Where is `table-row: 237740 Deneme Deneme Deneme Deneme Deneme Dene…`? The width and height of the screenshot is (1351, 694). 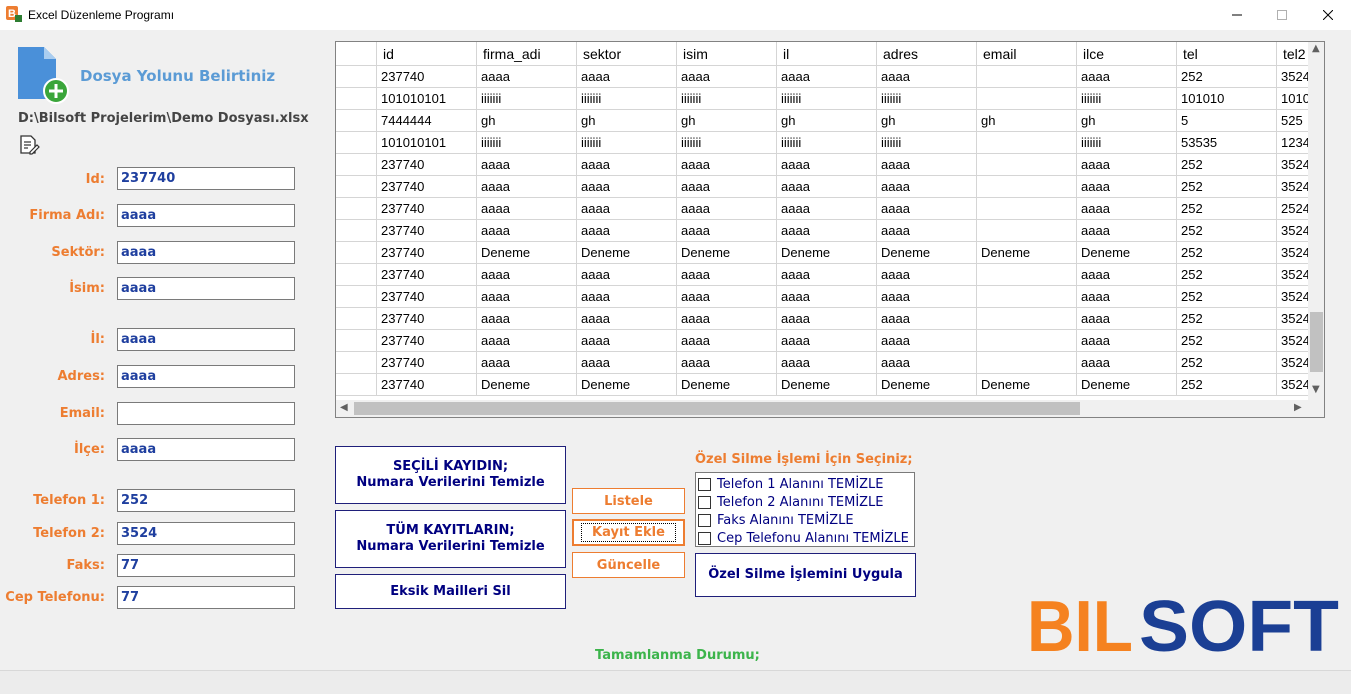 table-row: 237740 Deneme Deneme Deneme Deneme Deneme Dene… is located at coordinates (822, 385).